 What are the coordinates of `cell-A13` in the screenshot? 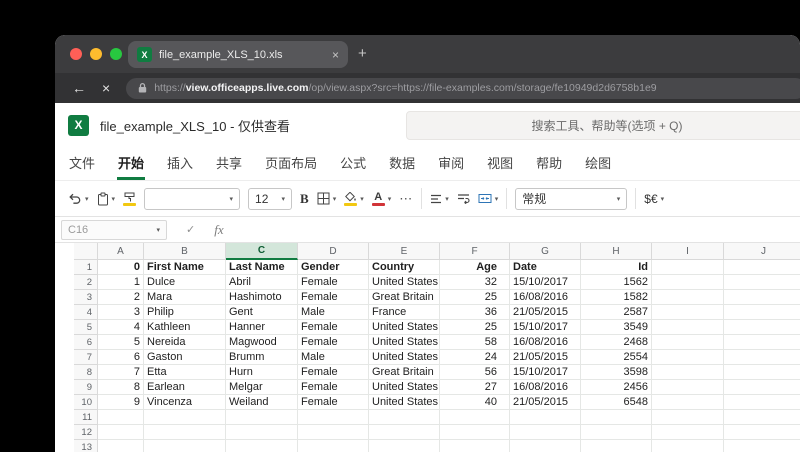 It's located at (121, 446).